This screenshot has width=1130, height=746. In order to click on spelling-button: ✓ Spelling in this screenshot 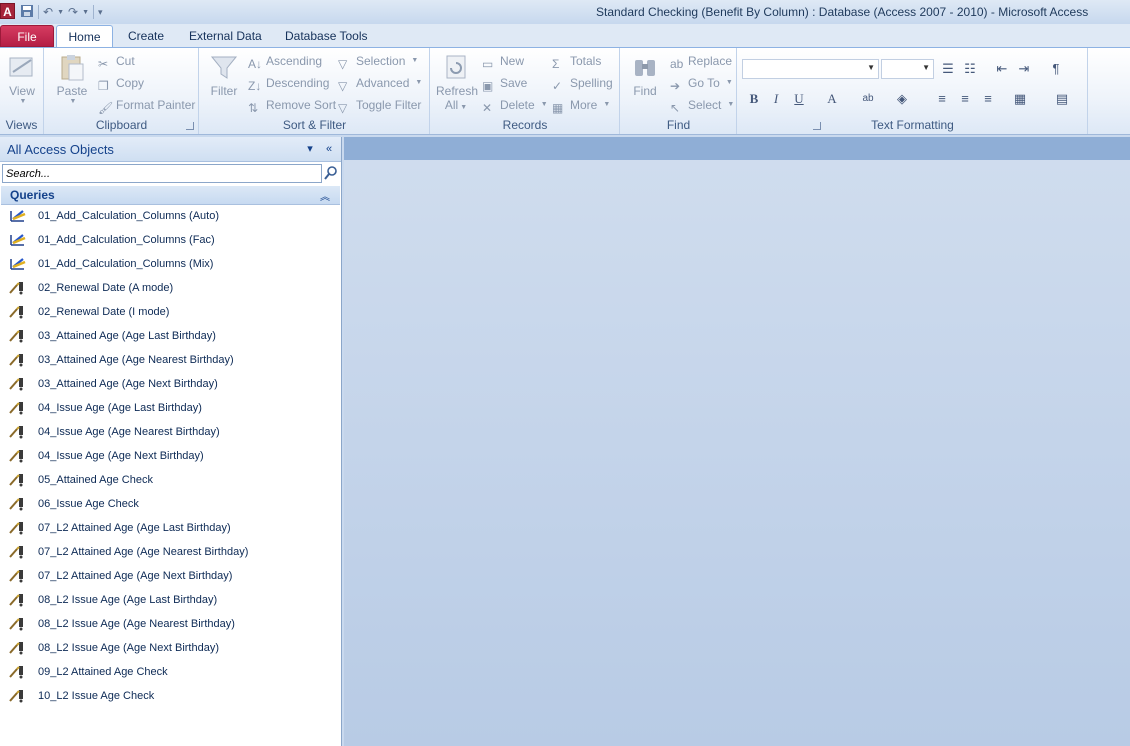, I will do `click(582, 83)`.